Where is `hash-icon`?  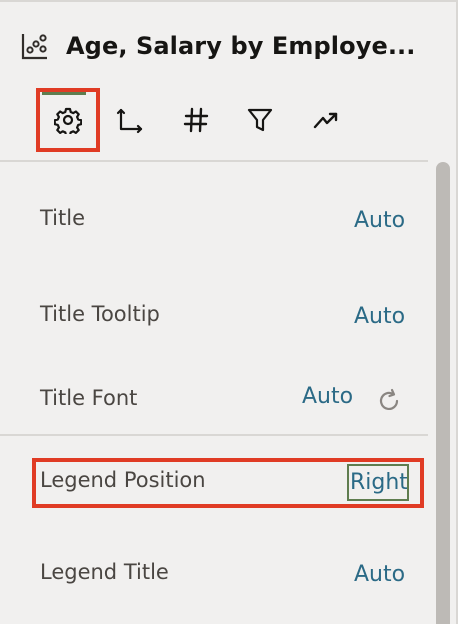
hash-icon is located at coordinates (196, 120).